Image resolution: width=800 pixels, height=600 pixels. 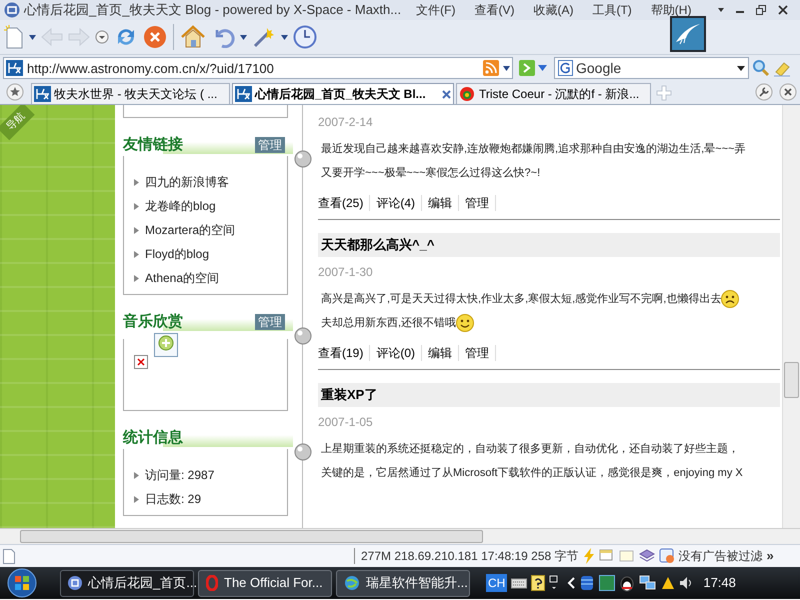 I want to click on clock: 17:48, so click(x=719, y=583).